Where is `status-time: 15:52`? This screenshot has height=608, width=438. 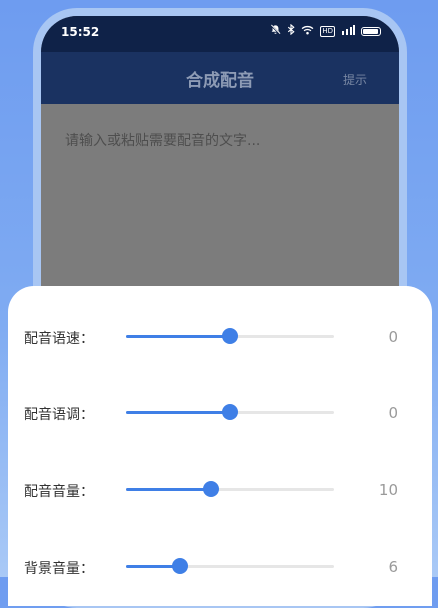 status-time: 15:52 is located at coordinates (80, 32).